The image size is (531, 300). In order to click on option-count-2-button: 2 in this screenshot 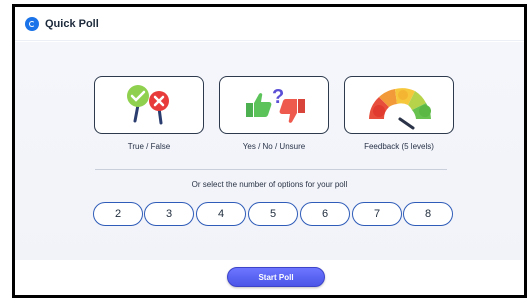, I will do `click(118, 214)`.